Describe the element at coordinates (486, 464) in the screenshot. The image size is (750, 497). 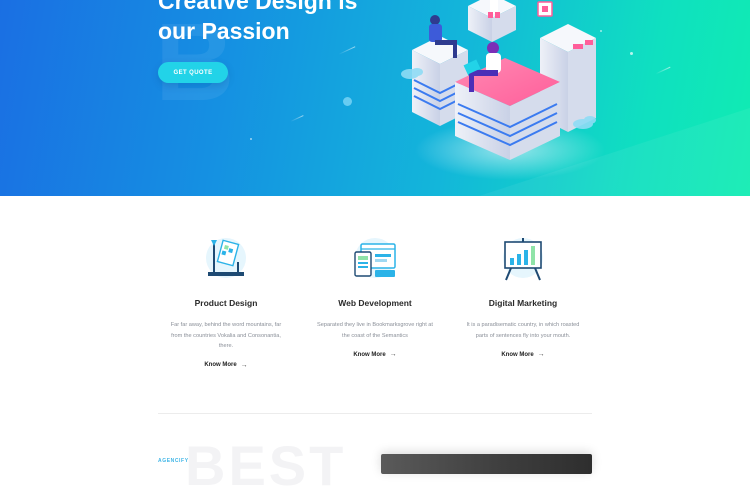
I see `section-image` at that location.